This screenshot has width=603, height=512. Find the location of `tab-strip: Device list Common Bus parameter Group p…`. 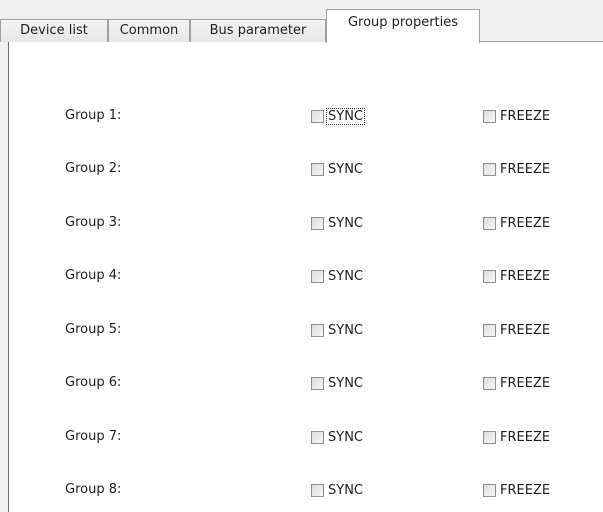

tab-strip: Device list Common Bus parameter Group p… is located at coordinates (301, 21).